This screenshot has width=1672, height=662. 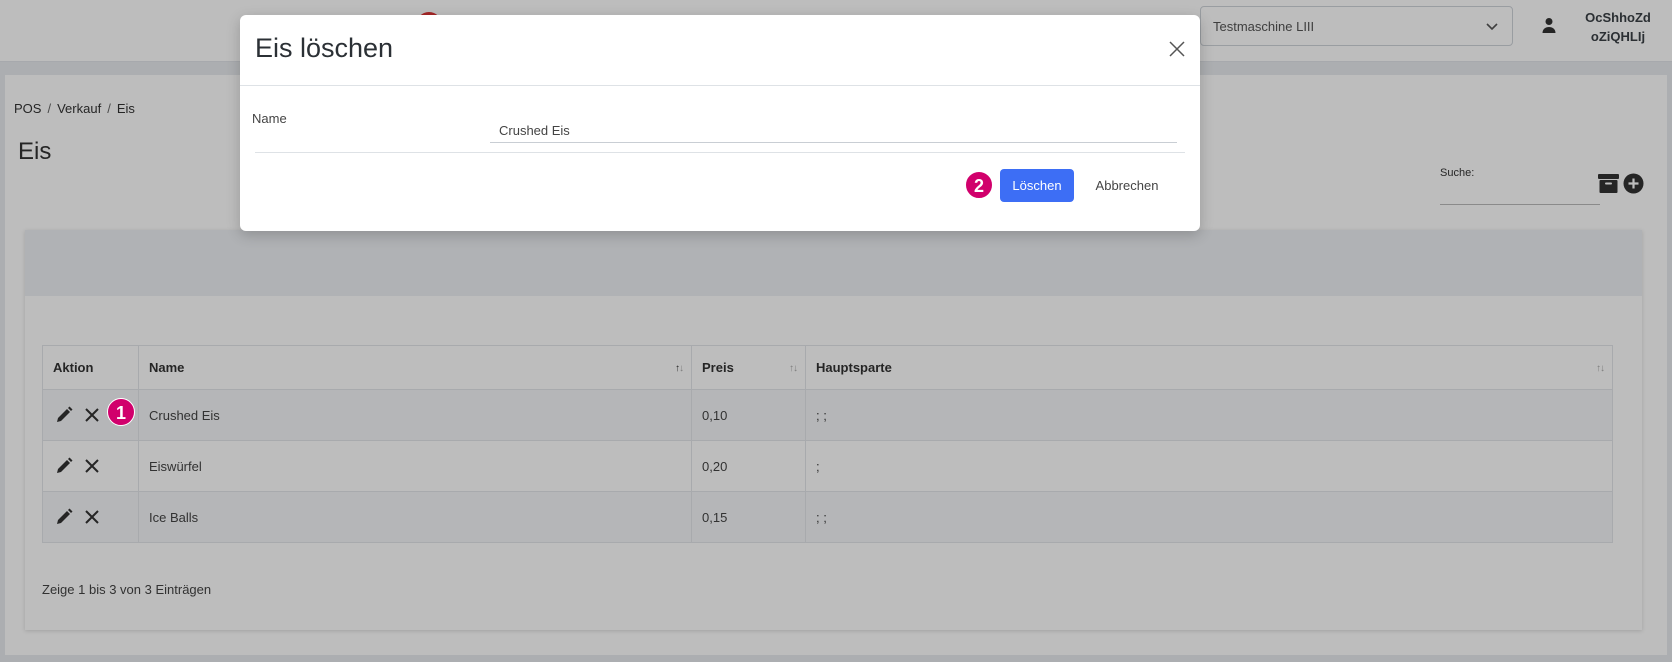 What do you see at coordinates (1177, 49) in the screenshot?
I see `close-icon` at bounding box center [1177, 49].